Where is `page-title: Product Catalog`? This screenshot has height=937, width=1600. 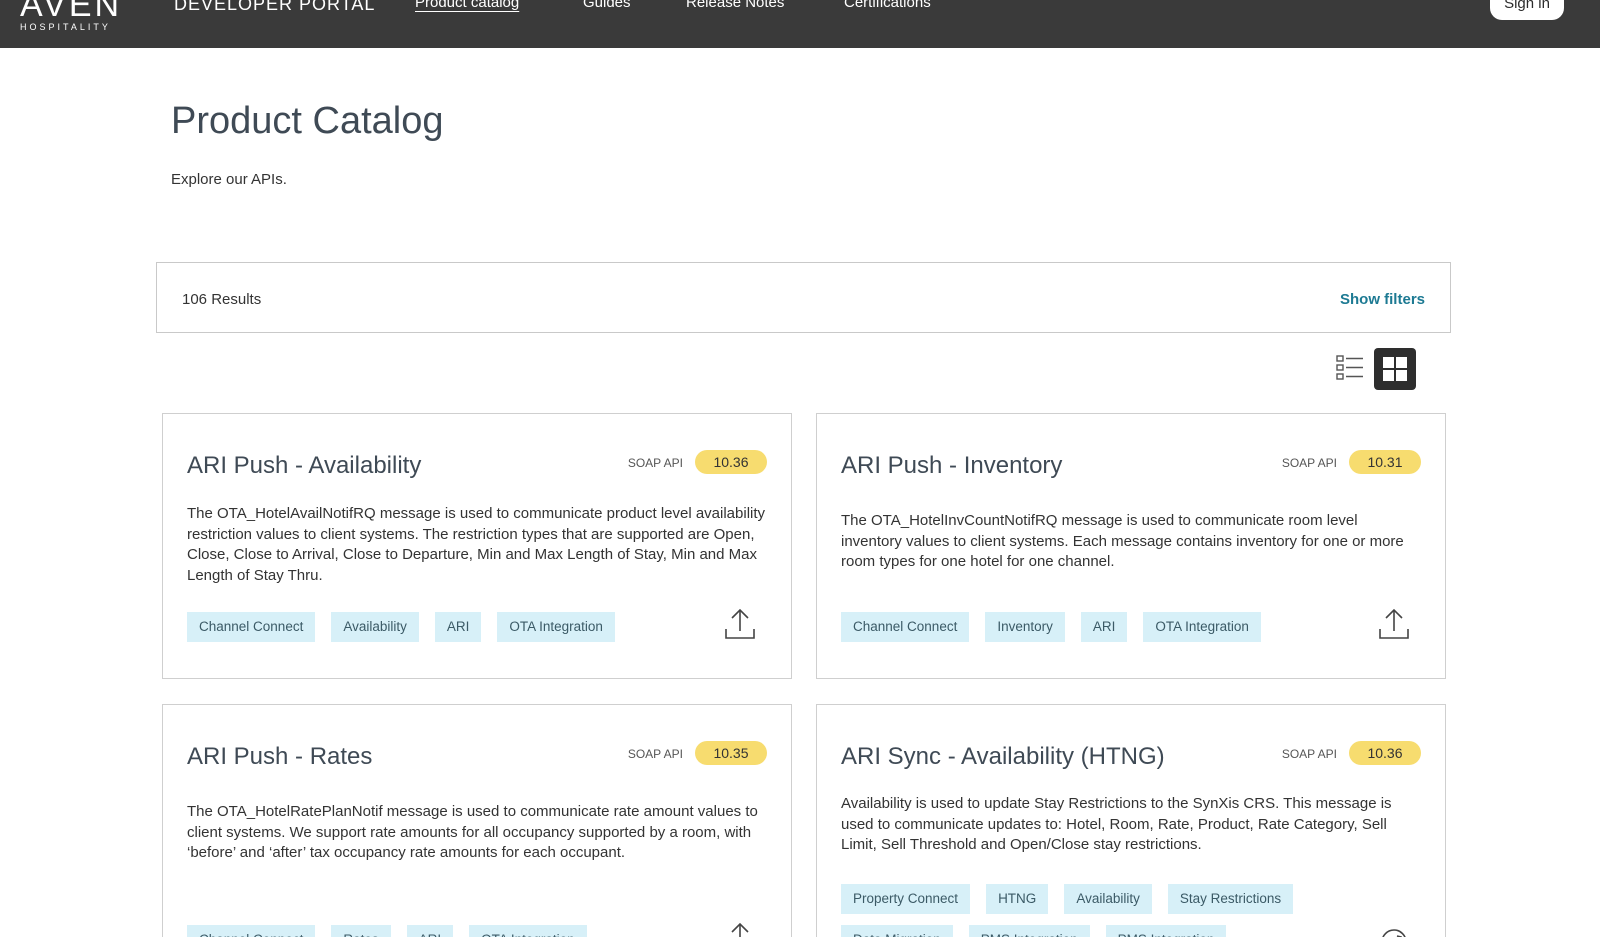
page-title: Product Catalog is located at coordinates (307, 121).